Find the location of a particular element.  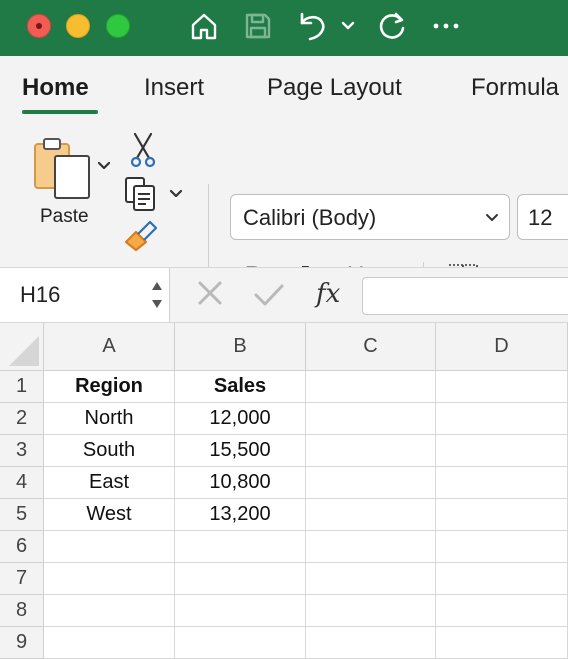

cell-d5 is located at coordinates (502, 515).